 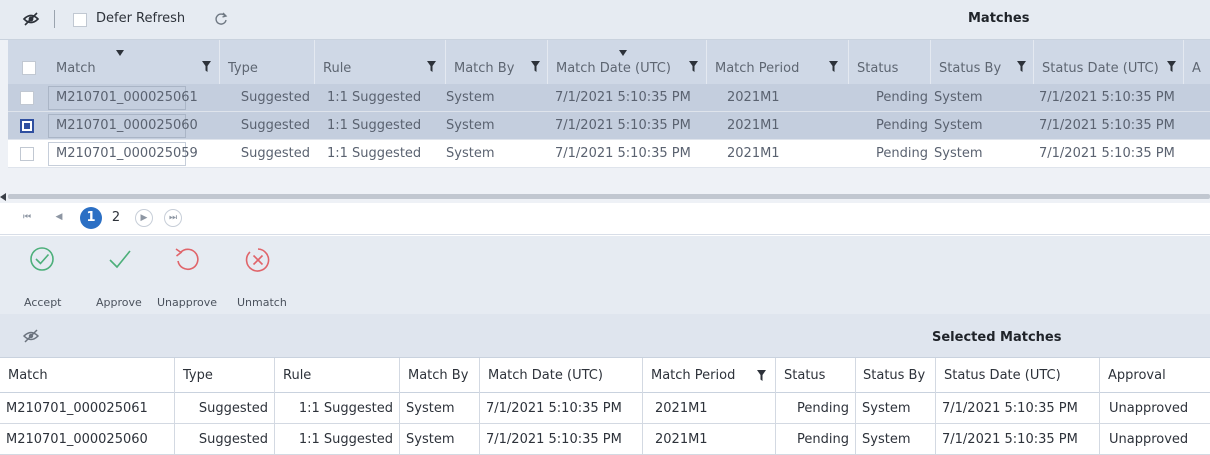 What do you see at coordinates (1197, 62) in the screenshot?
I see `column-header-approval: A` at bounding box center [1197, 62].